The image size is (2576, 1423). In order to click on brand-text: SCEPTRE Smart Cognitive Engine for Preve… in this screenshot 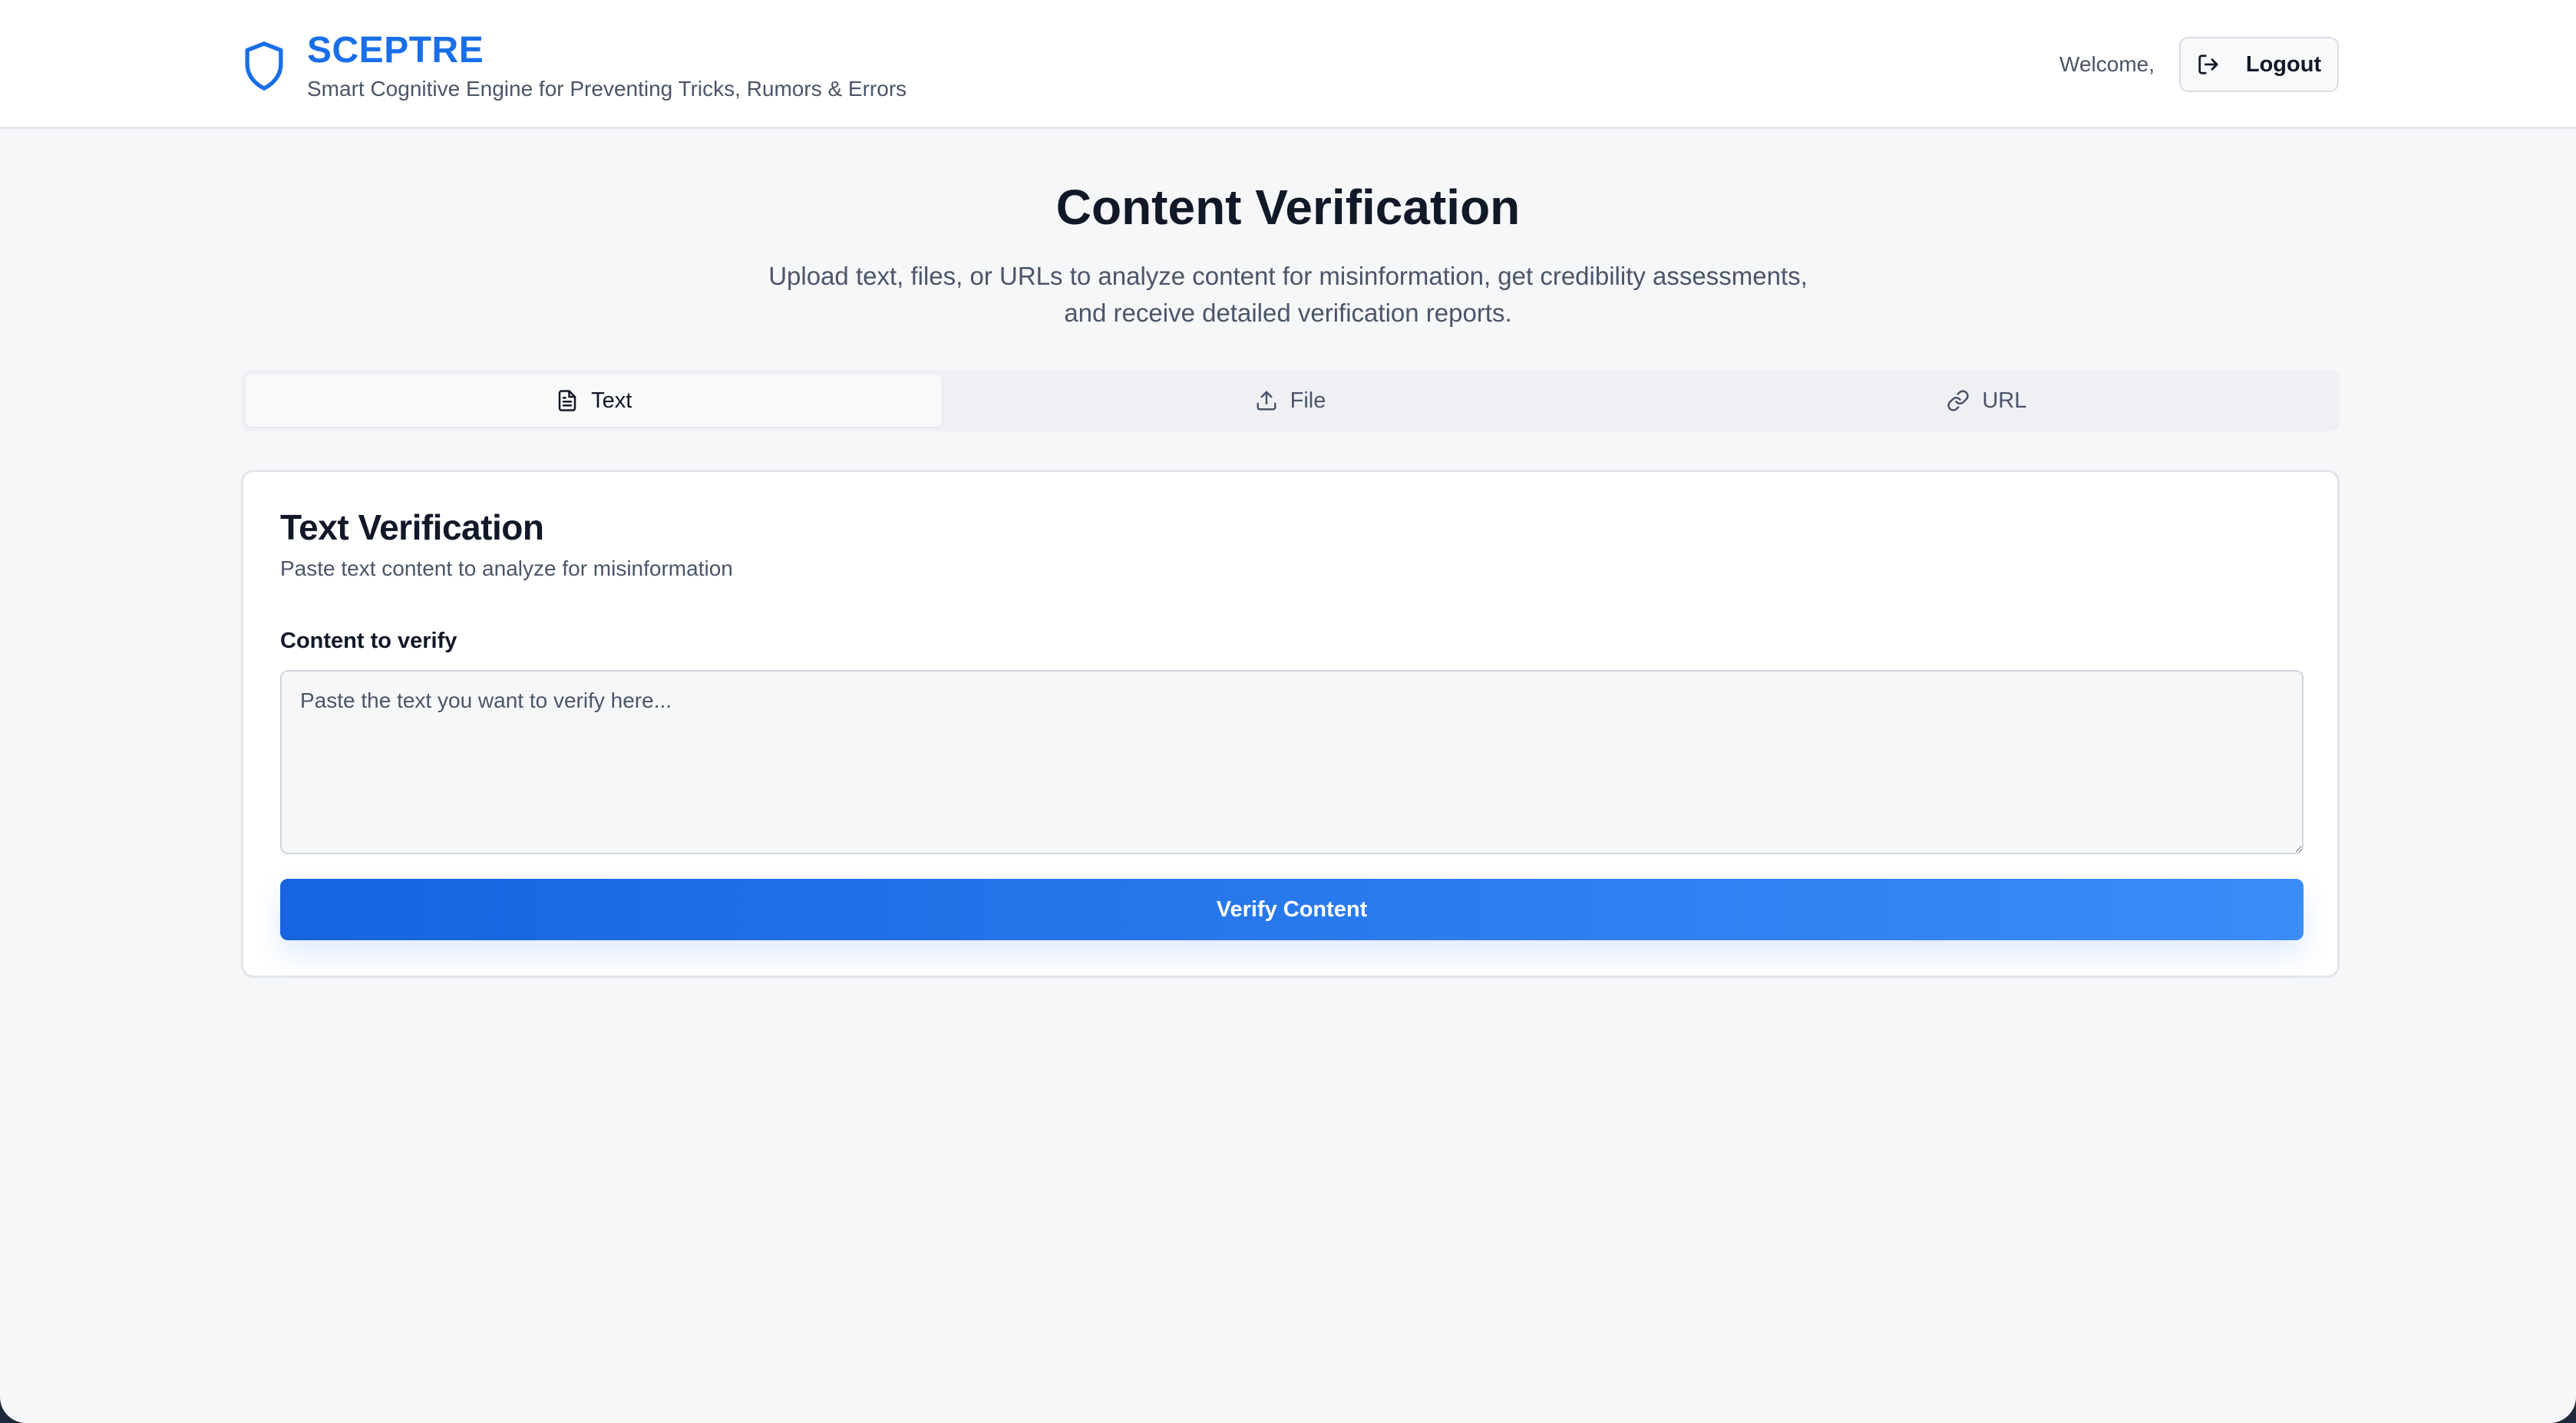, I will do `click(607, 66)`.